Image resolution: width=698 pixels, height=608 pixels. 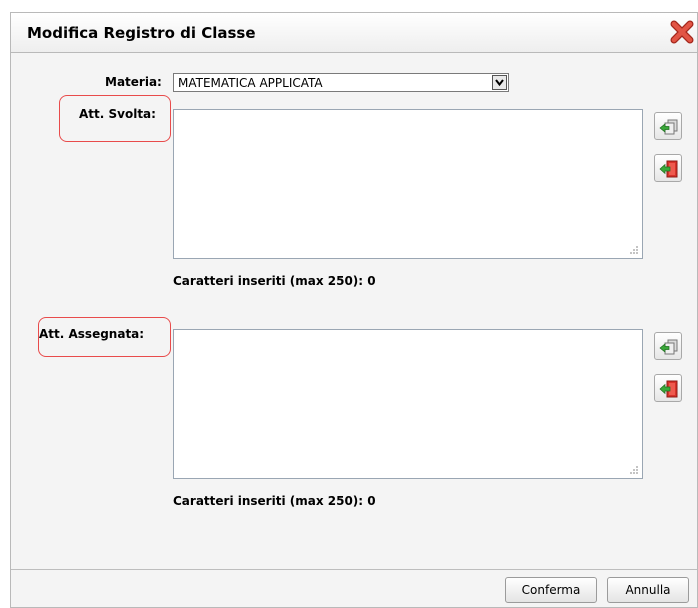 What do you see at coordinates (682, 32) in the screenshot?
I see `close-icon` at bounding box center [682, 32].